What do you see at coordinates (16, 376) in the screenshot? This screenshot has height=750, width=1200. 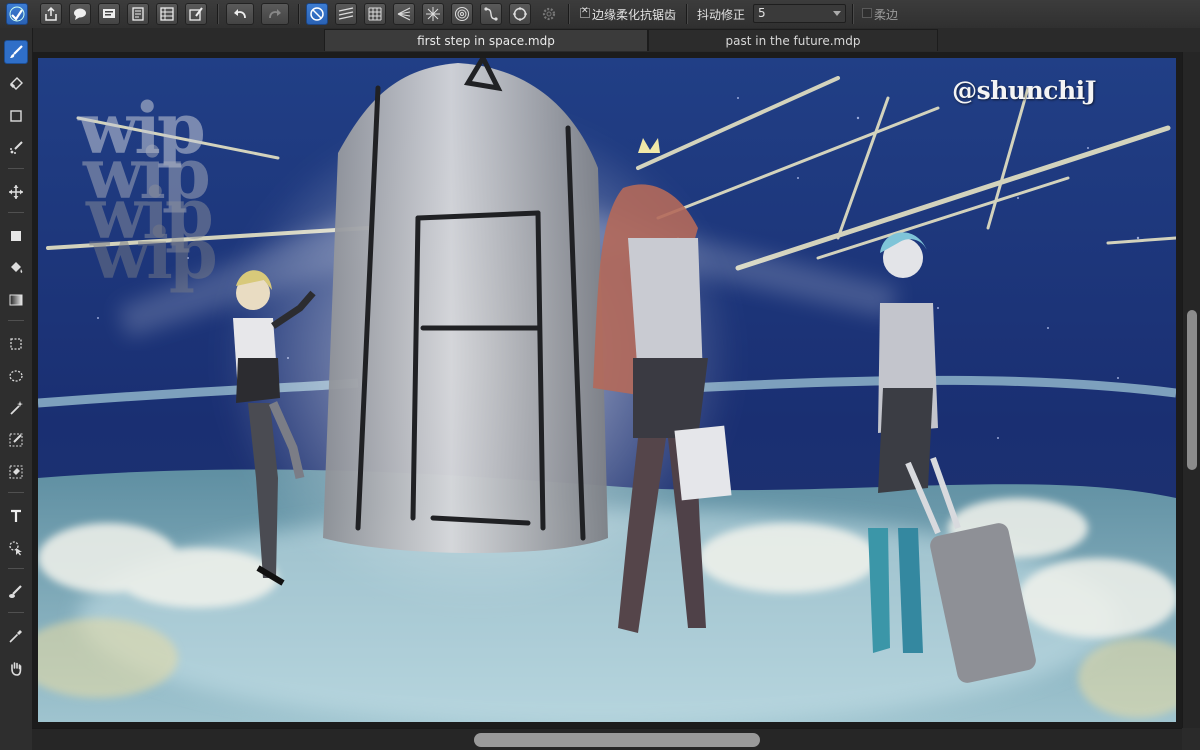 I see `lasso-select-icon` at bounding box center [16, 376].